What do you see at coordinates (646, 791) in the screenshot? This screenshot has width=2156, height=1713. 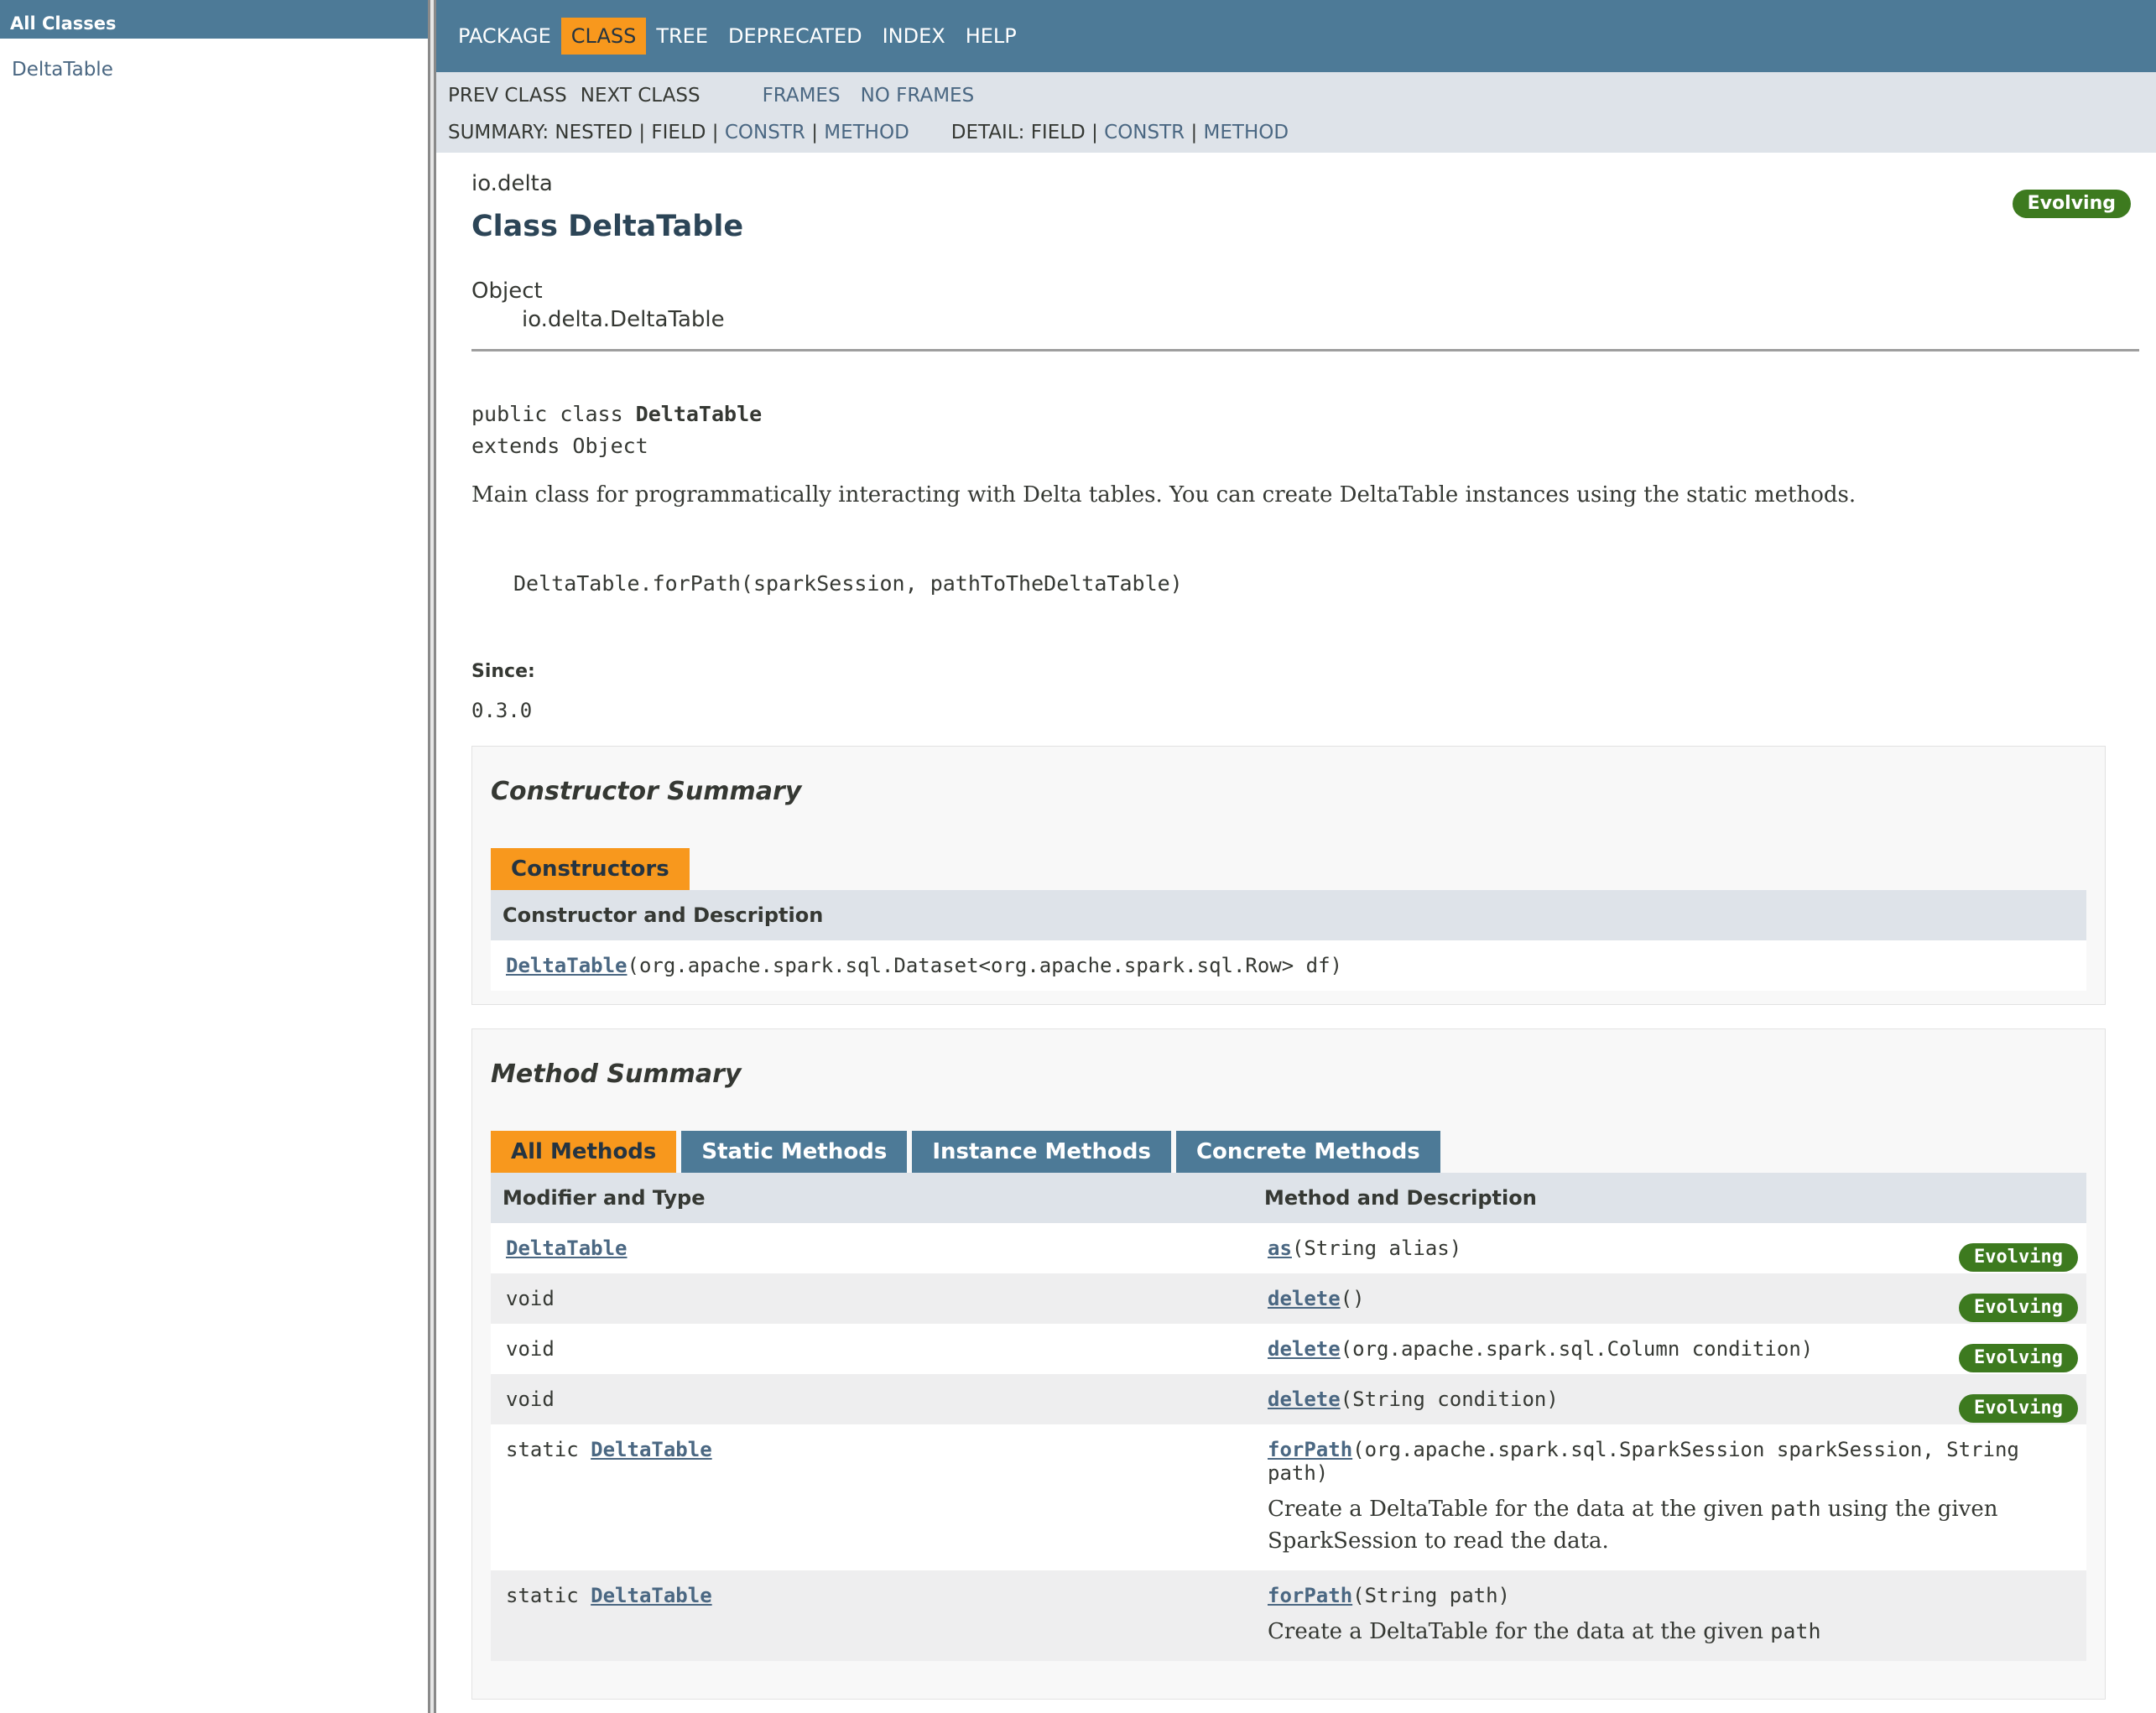 I see `constructor-summary-heading: Constructor Summary` at bounding box center [646, 791].